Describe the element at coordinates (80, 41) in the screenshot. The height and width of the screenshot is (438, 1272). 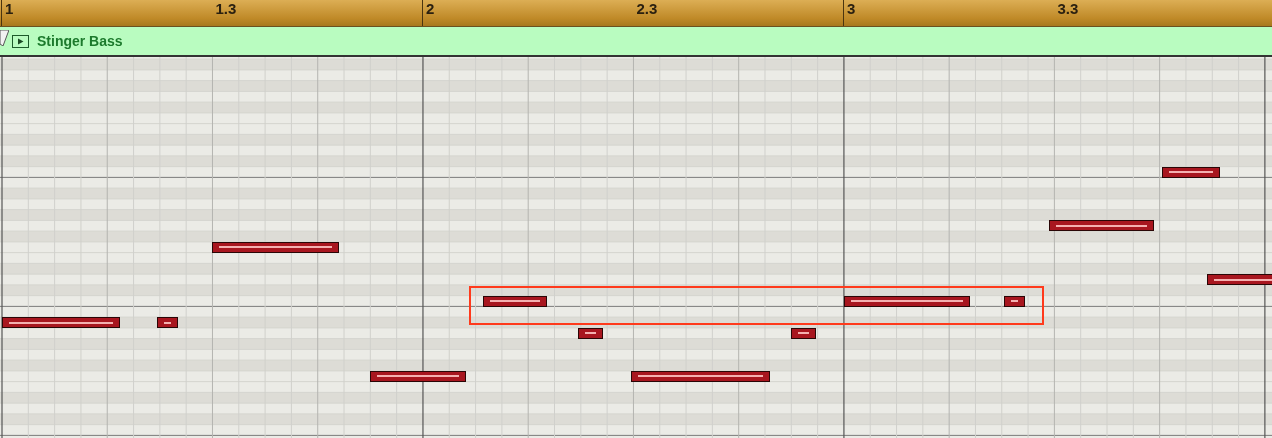
I see `region-name: Stinger Bass` at that location.